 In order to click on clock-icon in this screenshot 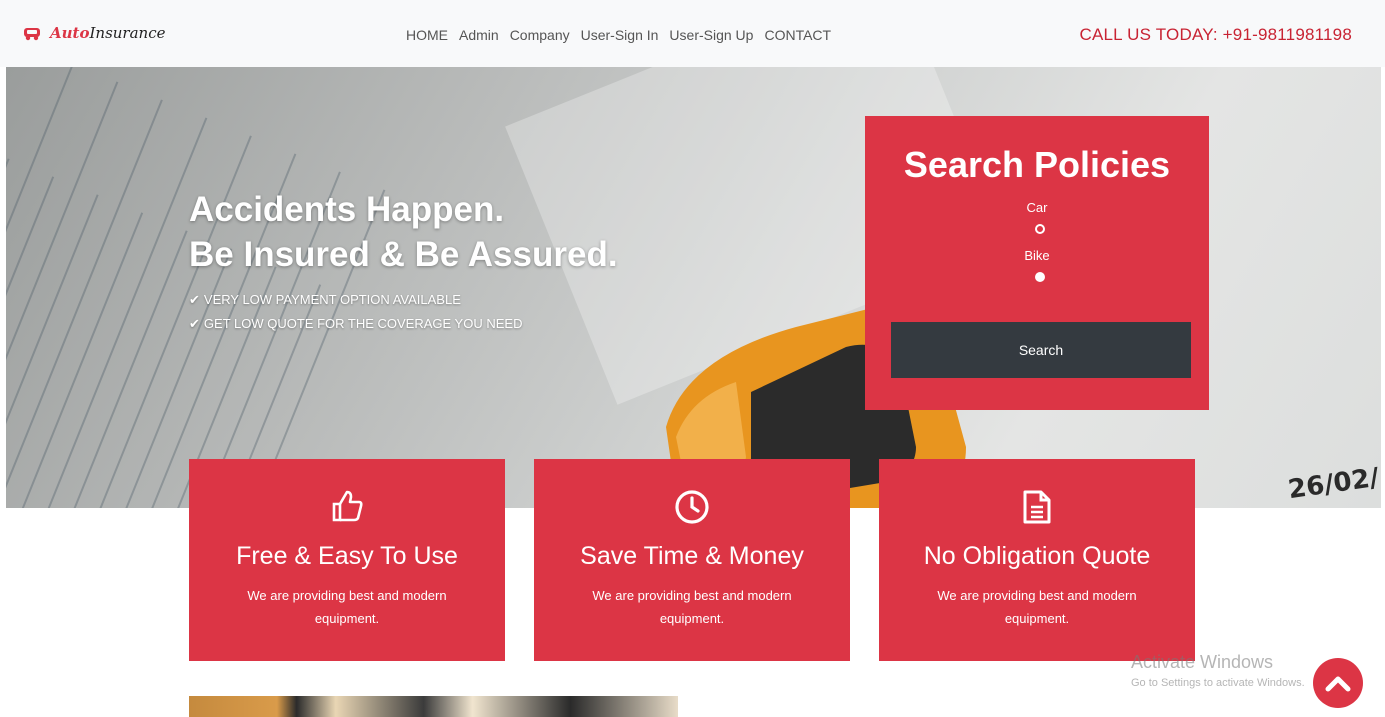, I will do `click(692, 507)`.